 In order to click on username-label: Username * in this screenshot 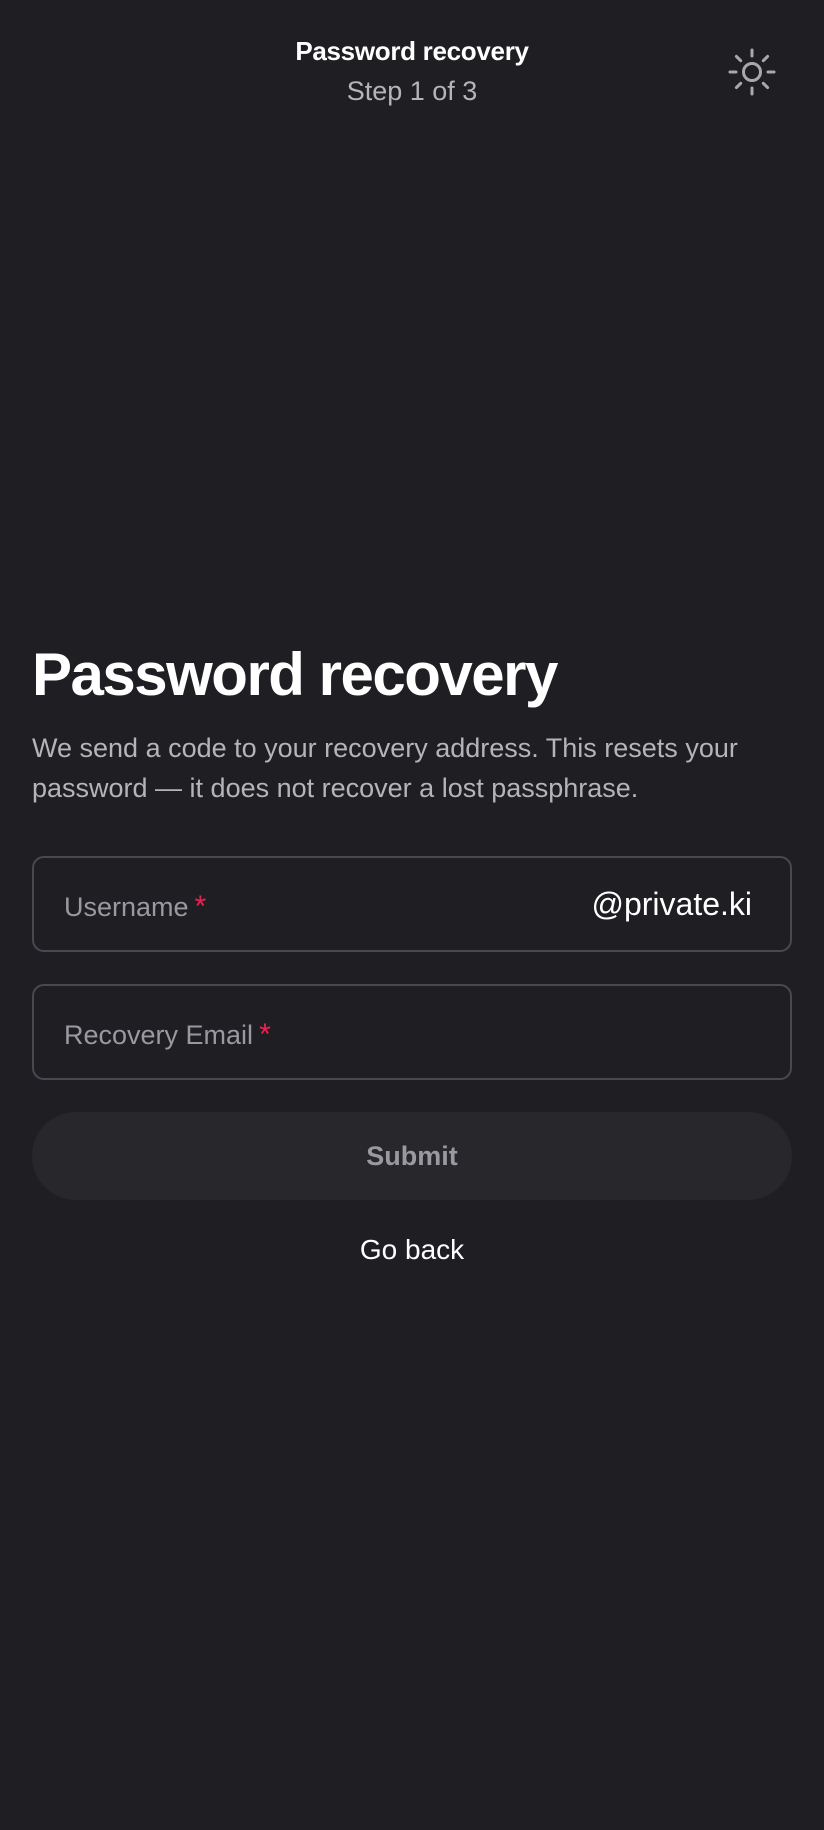, I will do `click(135, 907)`.